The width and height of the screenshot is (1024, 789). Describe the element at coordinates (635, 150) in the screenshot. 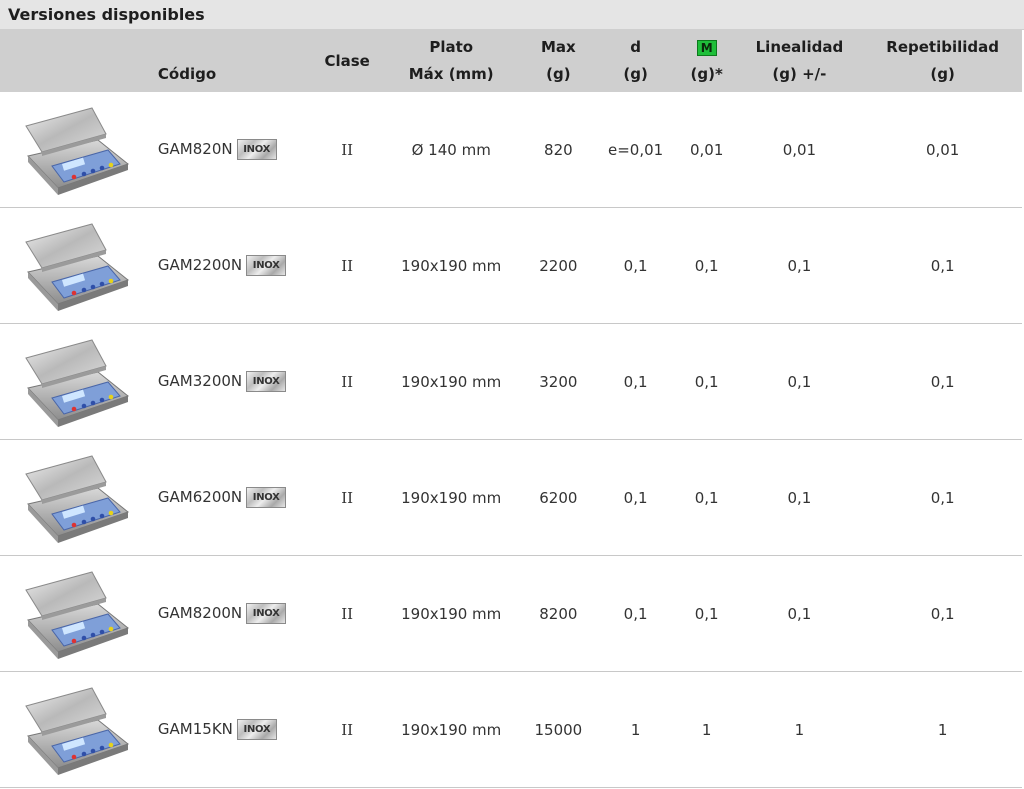

I see `d-value: e=0,01` at that location.